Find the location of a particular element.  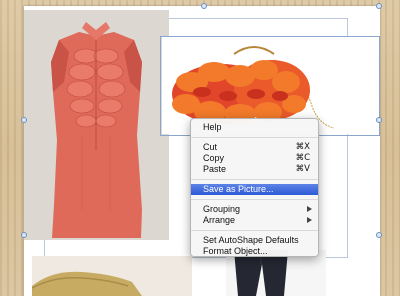

menu-item-paste: Paste ⌘V is located at coordinates (254, 169).